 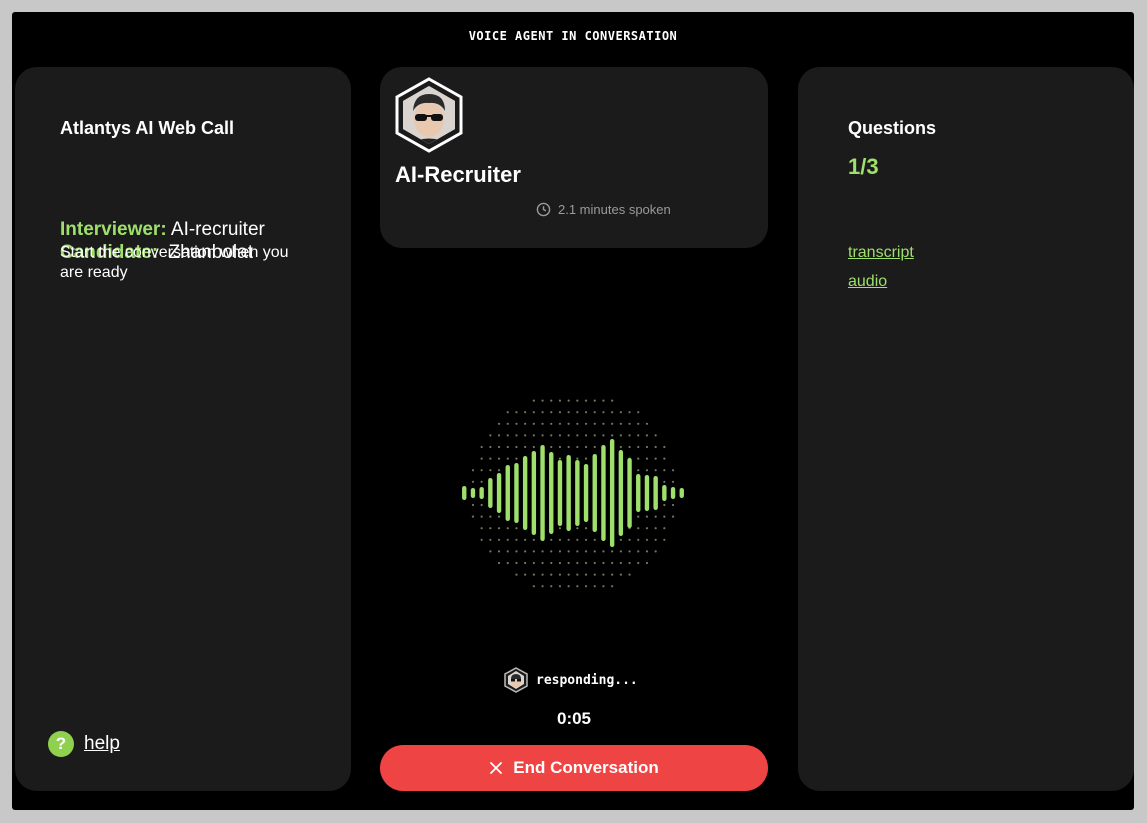 I want to click on agent-avatar-small, so click(x=516, y=680).